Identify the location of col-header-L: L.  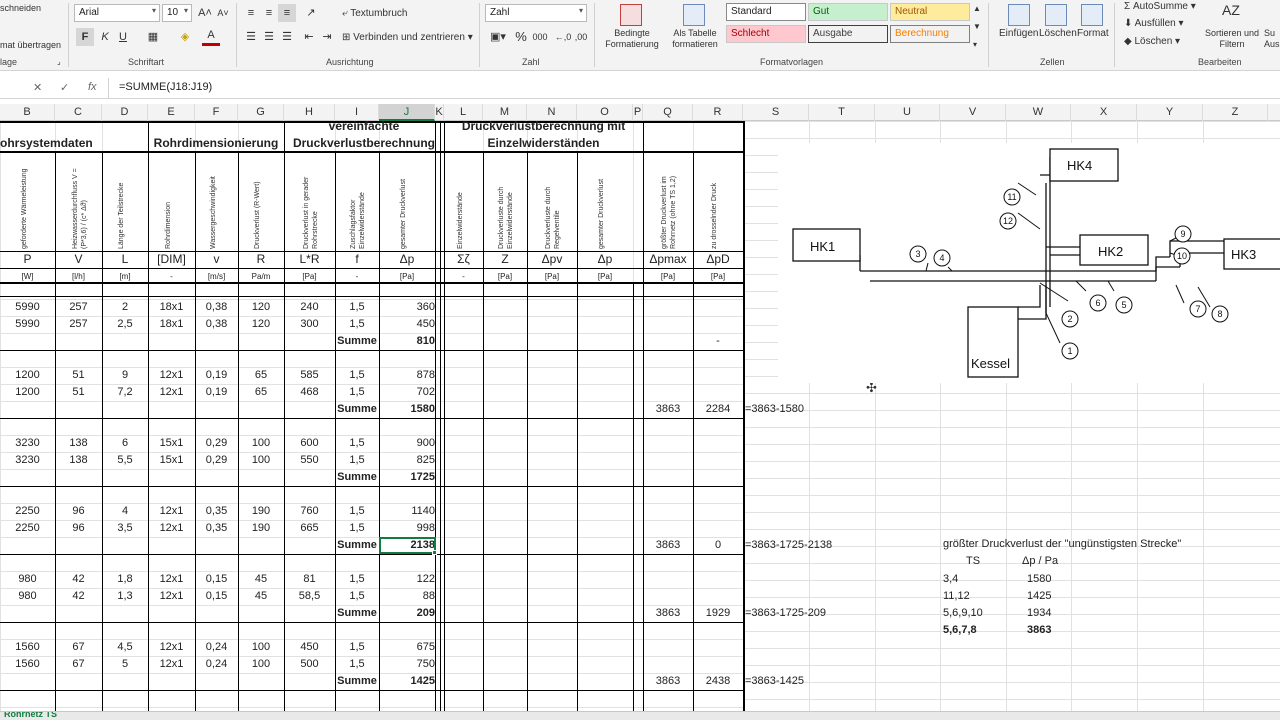
(463, 112).